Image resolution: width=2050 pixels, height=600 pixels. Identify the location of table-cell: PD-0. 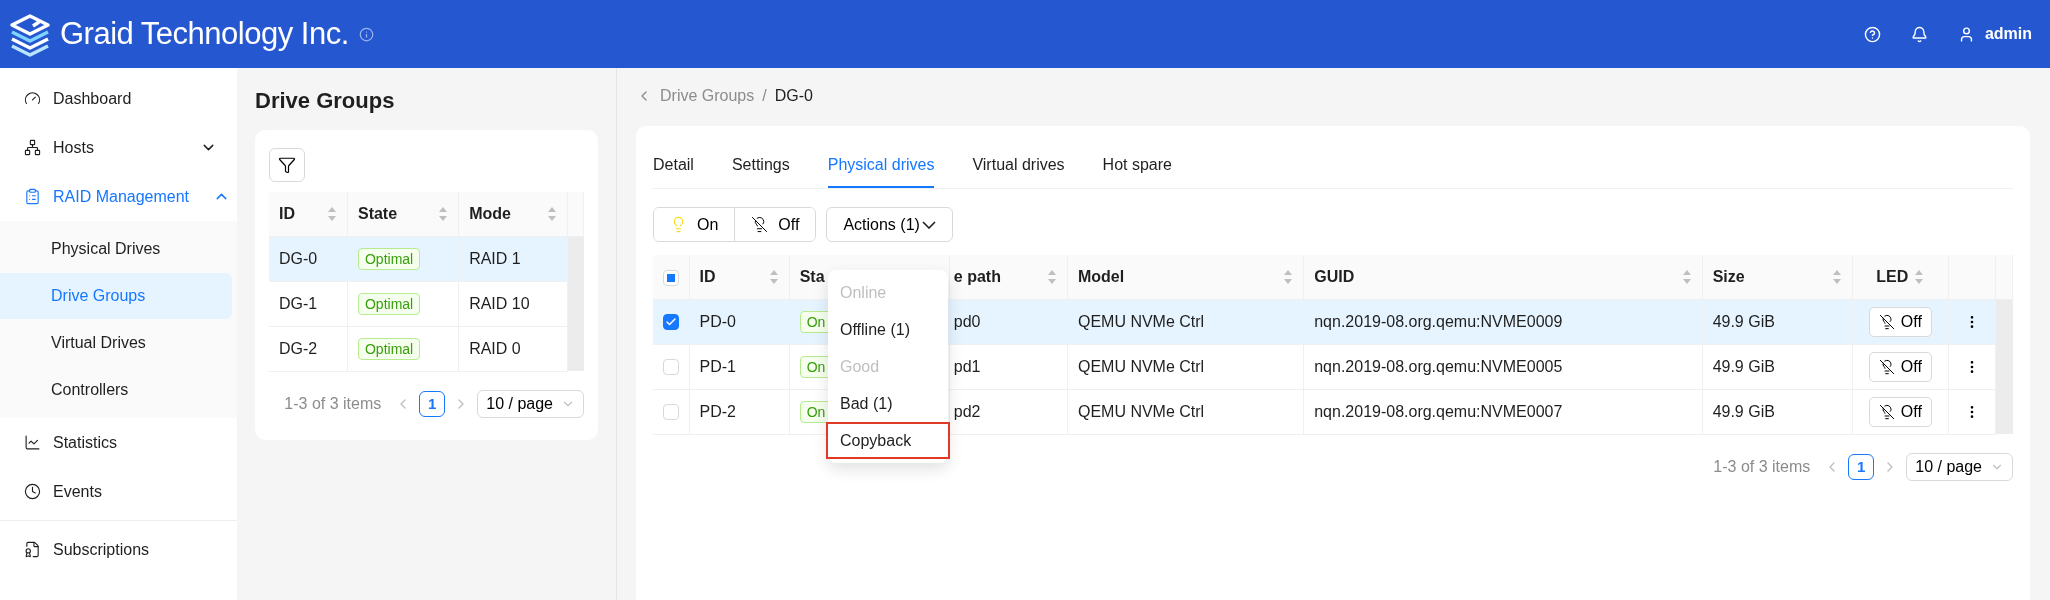
(739, 321).